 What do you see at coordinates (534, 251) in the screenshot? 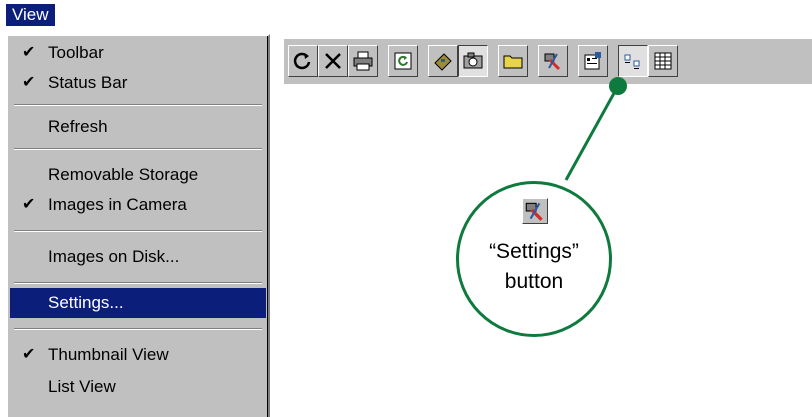
I see `callout-label-line1: “Settings”` at bounding box center [534, 251].